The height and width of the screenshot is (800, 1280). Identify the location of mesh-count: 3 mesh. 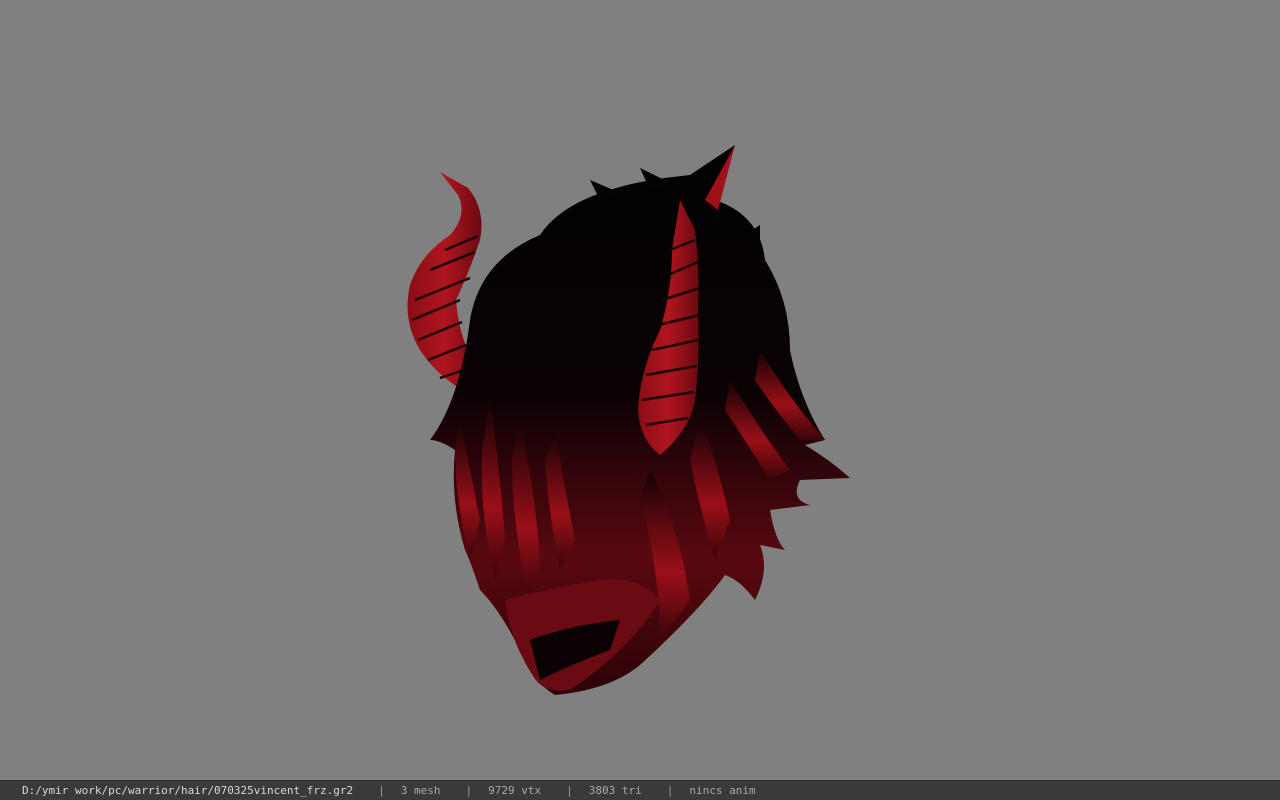
(420, 790).